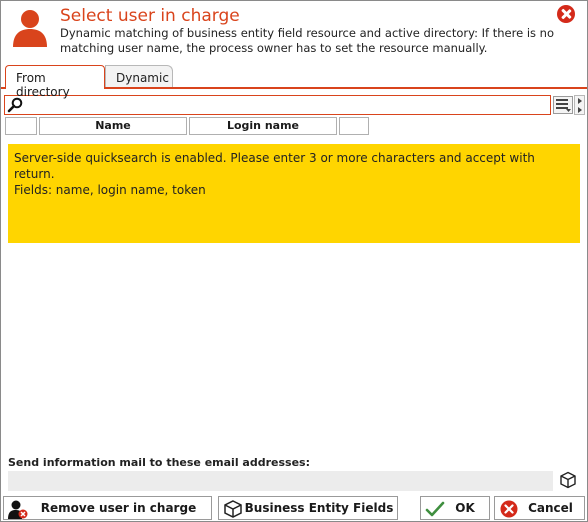 Image resolution: width=588 pixels, height=522 pixels. I want to click on search-box, so click(277, 105).